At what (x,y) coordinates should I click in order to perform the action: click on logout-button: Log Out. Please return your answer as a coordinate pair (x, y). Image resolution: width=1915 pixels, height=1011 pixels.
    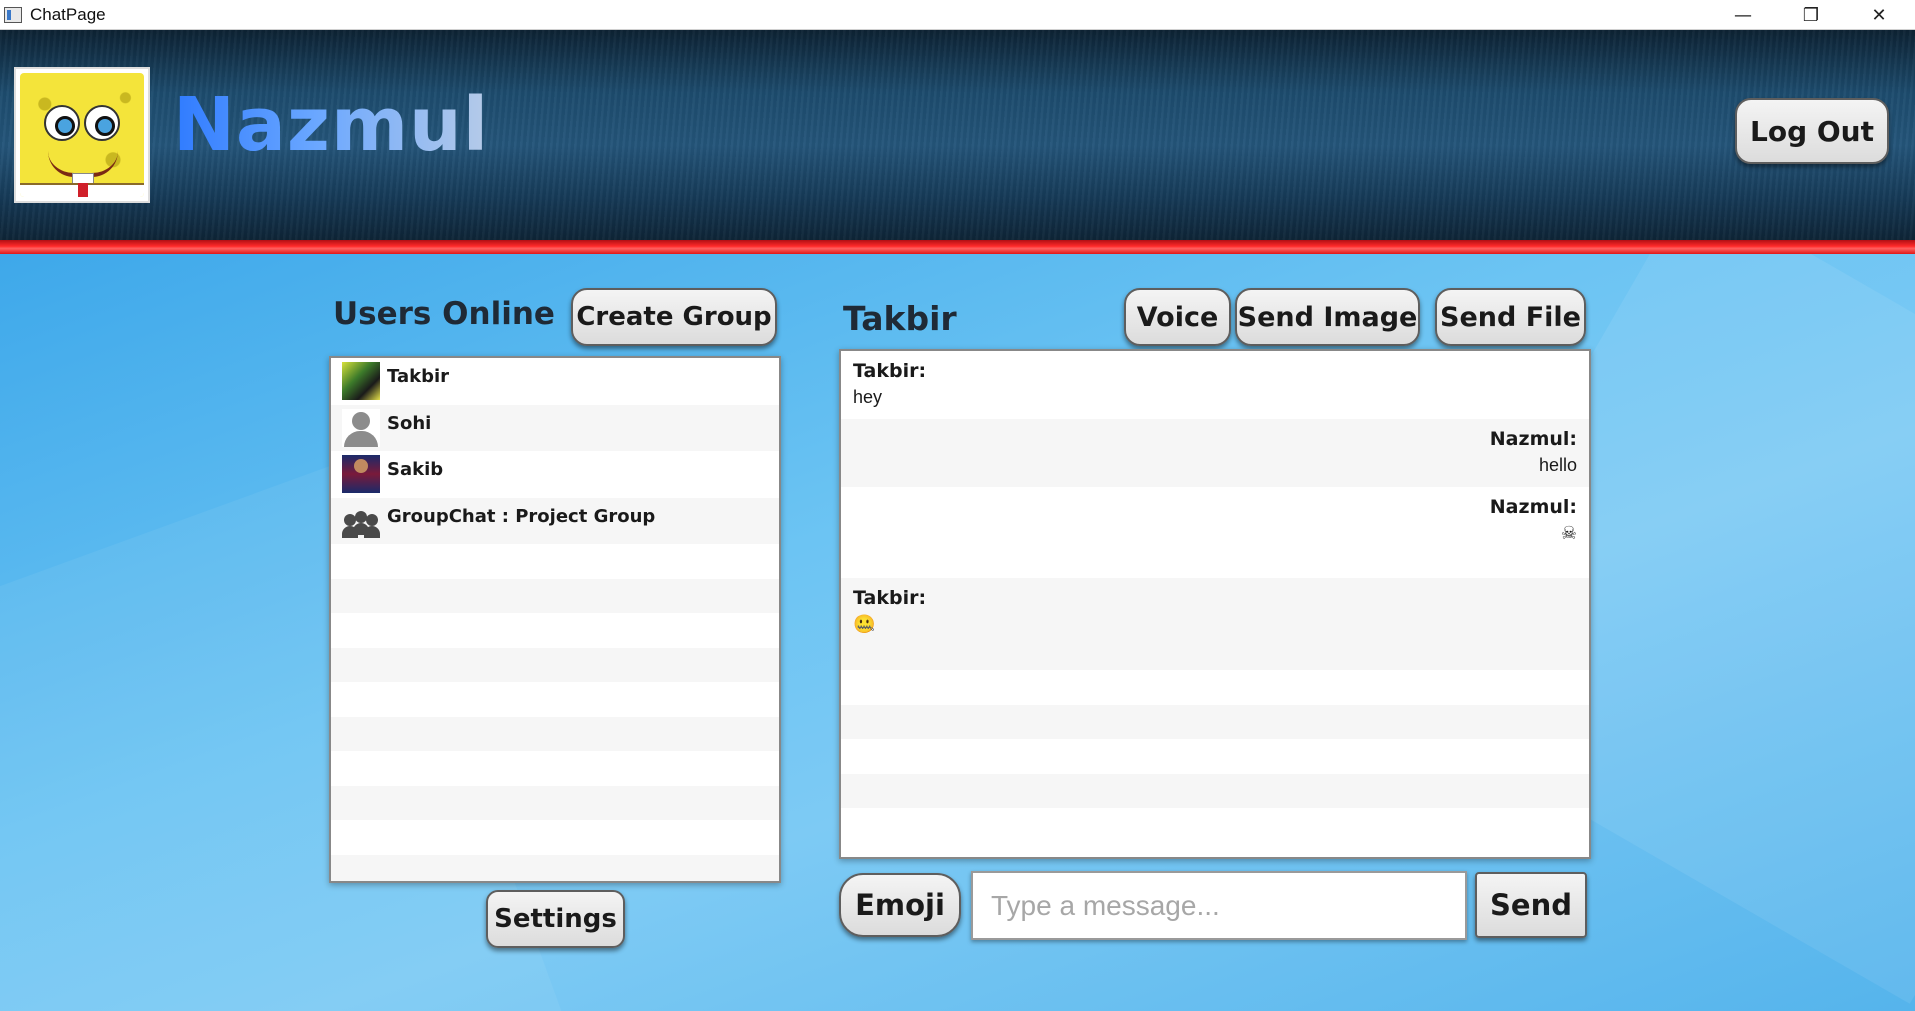
    Looking at the image, I should click on (1812, 131).